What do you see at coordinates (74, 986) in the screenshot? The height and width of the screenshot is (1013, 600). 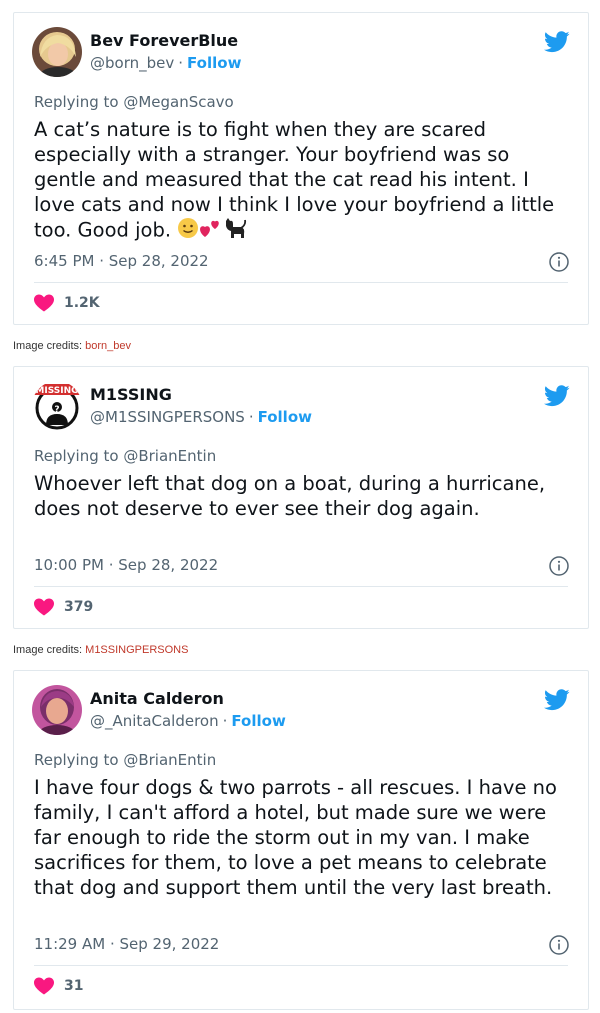 I see `like-count: 31` at bounding box center [74, 986].